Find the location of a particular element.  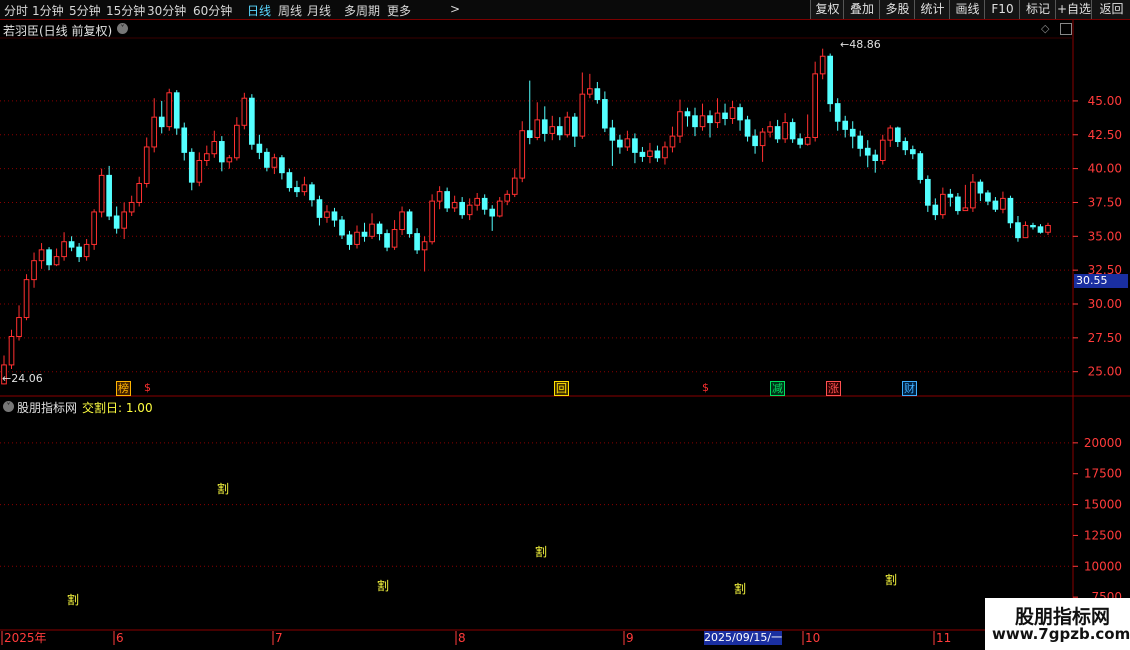

y-tick-label: 30.00 is located at coordinates (1105, 304).